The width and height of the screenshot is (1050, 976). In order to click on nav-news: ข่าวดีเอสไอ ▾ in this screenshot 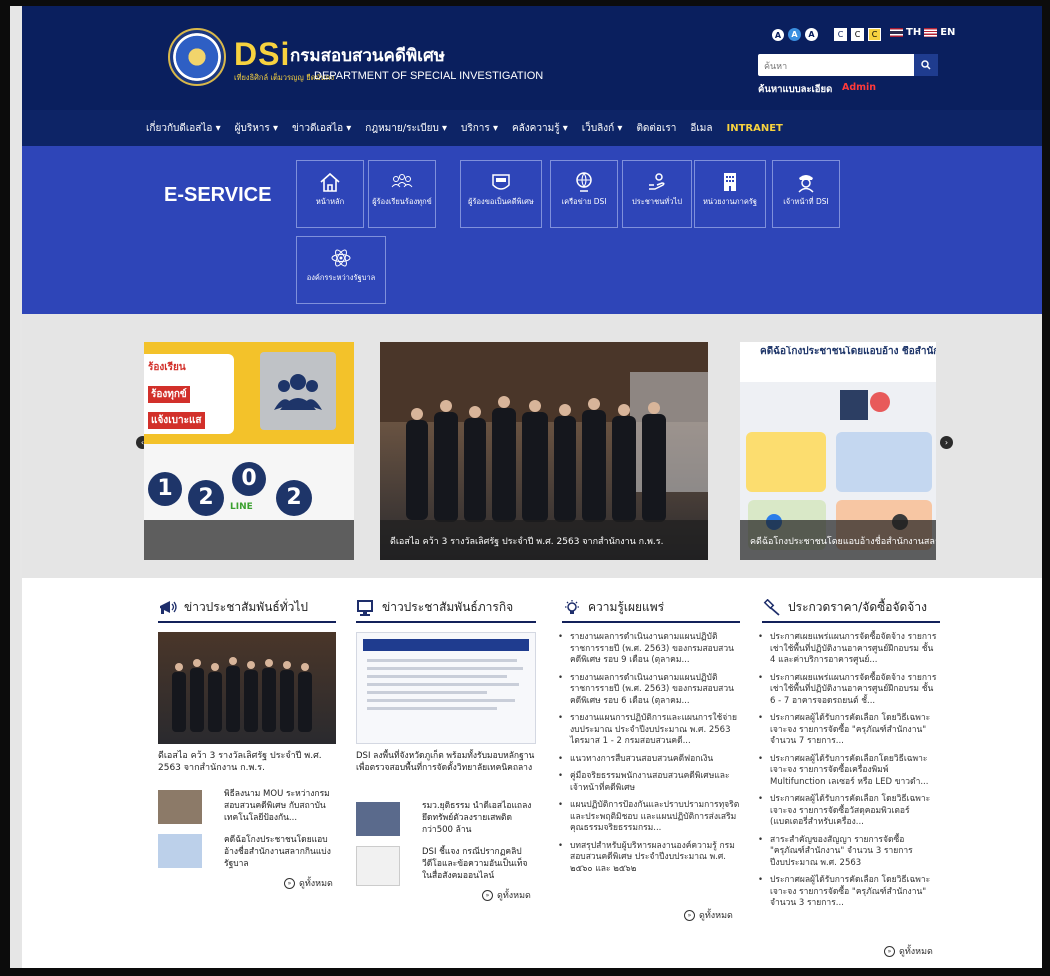, I will do `click(321, 128)`.